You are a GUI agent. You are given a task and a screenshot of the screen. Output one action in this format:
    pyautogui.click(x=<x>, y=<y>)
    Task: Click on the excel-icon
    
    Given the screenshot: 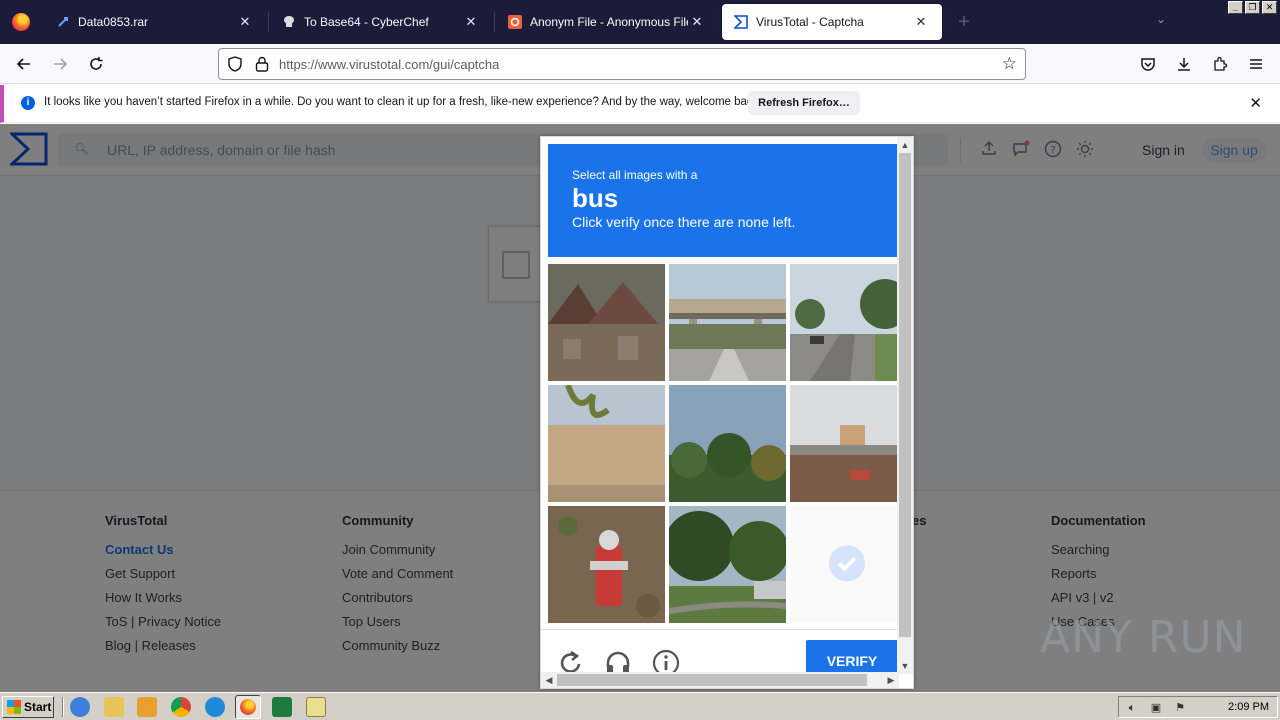 What is the action you would take?
    pyautogui.click(x=282, y=707)
    